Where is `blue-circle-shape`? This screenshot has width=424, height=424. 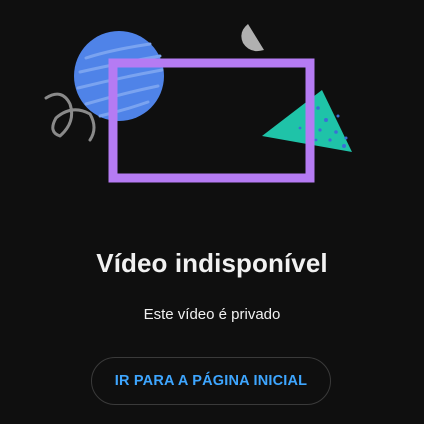 blue-circle-shape is located at coordinates (119, 76).